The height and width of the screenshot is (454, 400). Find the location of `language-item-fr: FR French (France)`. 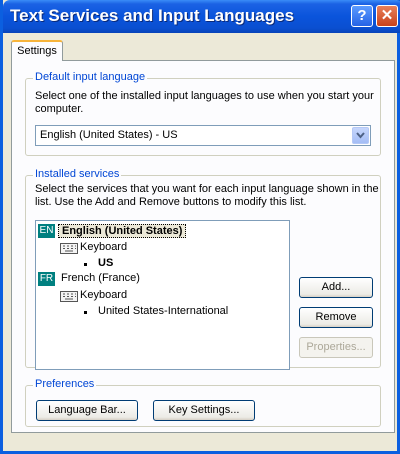

language-item-fr: FR French (France) is located at coordinates (118, 279).